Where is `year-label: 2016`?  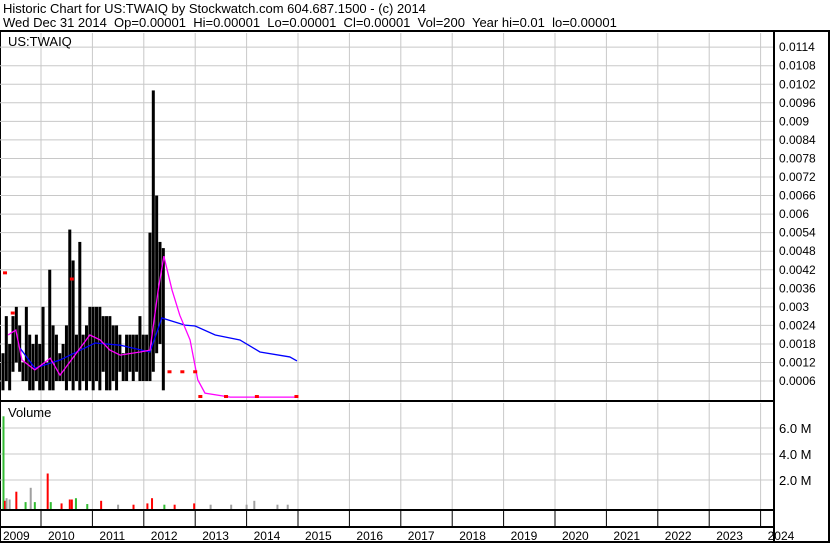 year-label: 2016 is located at coordinates (369, 536).